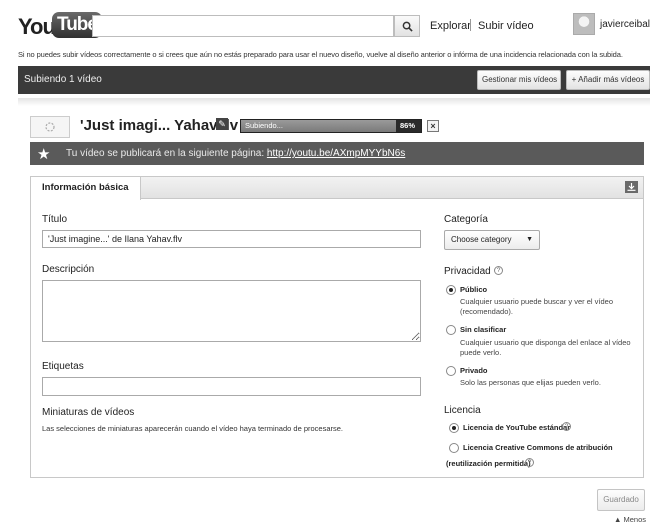 The height and width of the screenshot is (524, 650). Describe the element at coordinates (621, 500) in the screenshot. I see `save-button: Guardado` at that location.